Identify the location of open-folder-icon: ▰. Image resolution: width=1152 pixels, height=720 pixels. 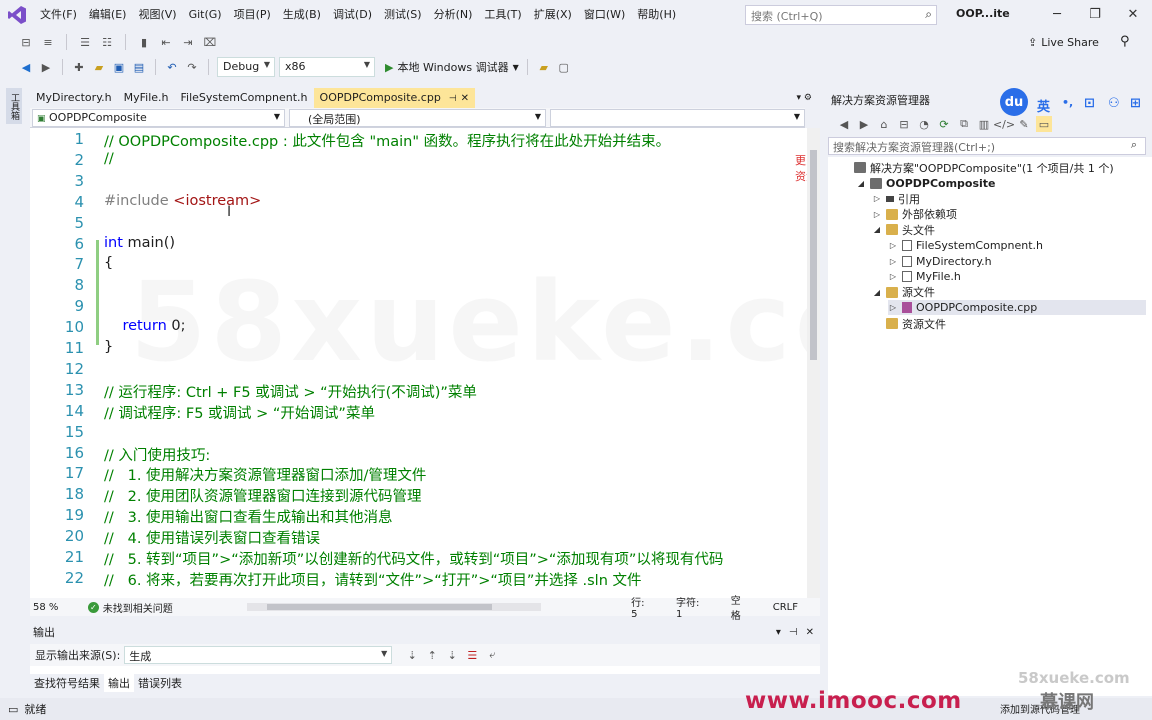
(99, 67).